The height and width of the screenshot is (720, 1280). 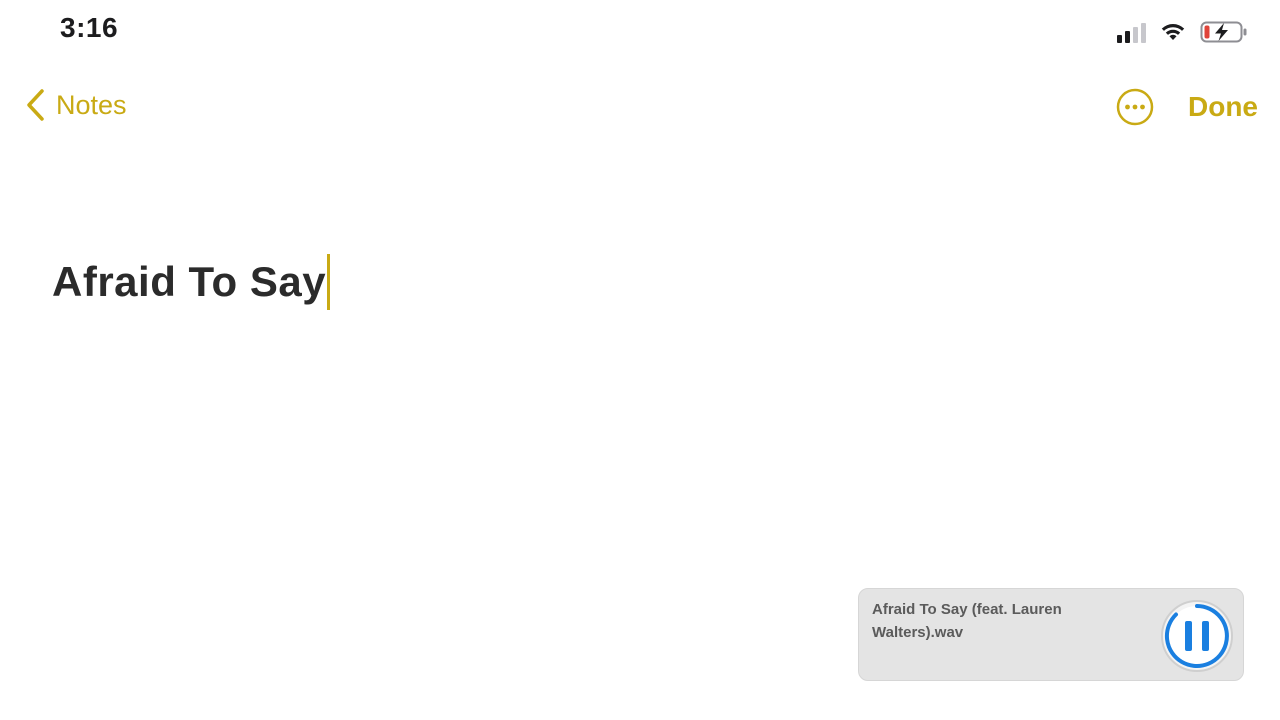 I want to click on wifi-icon, so click(x=1173, y=32).